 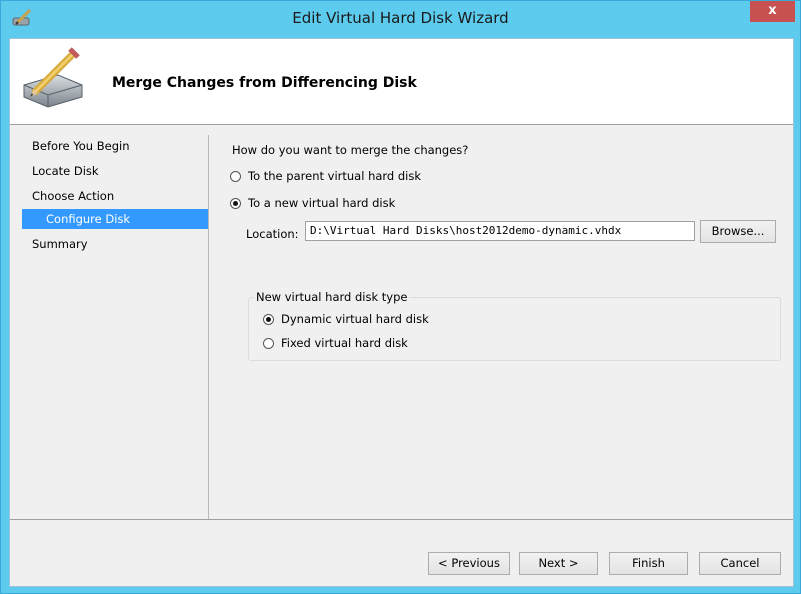 I want to click on finish-button: Finish, so click(x=648, y=563).